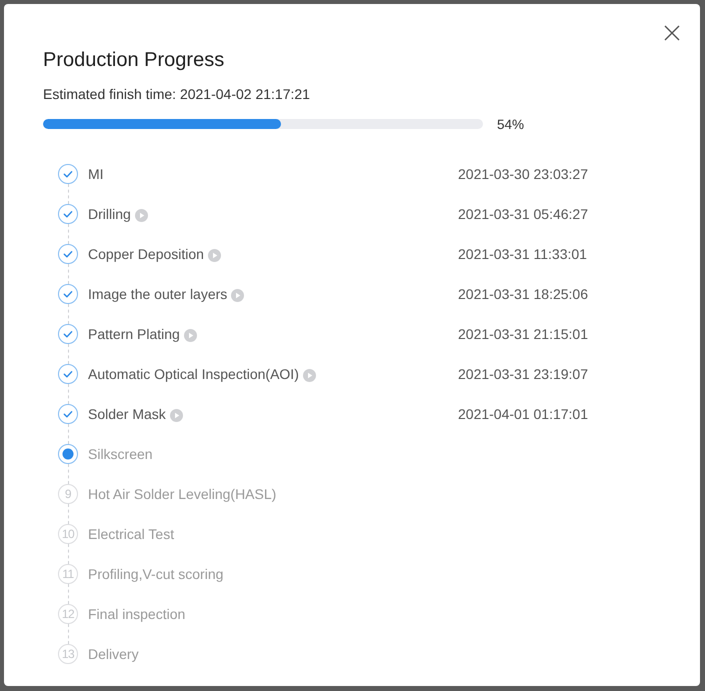 The width and height of the screenshot is (705, 691). I want to click on step-number: 9, so click(68, 494).